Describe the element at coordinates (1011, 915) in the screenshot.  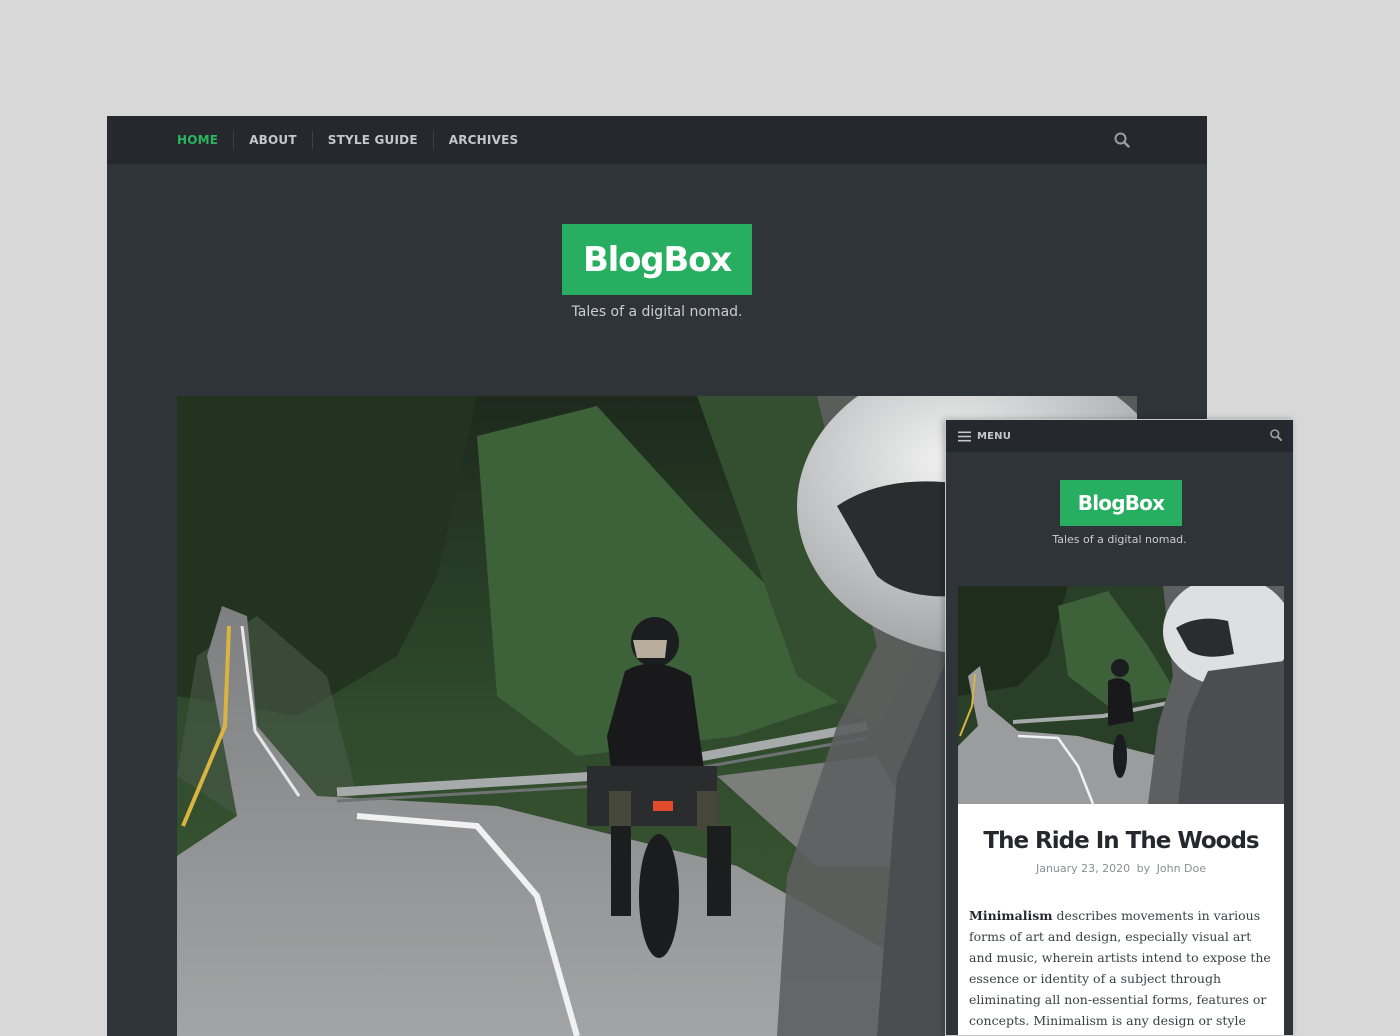
I see `post-excerpt-bold: Minimalism` at that location.